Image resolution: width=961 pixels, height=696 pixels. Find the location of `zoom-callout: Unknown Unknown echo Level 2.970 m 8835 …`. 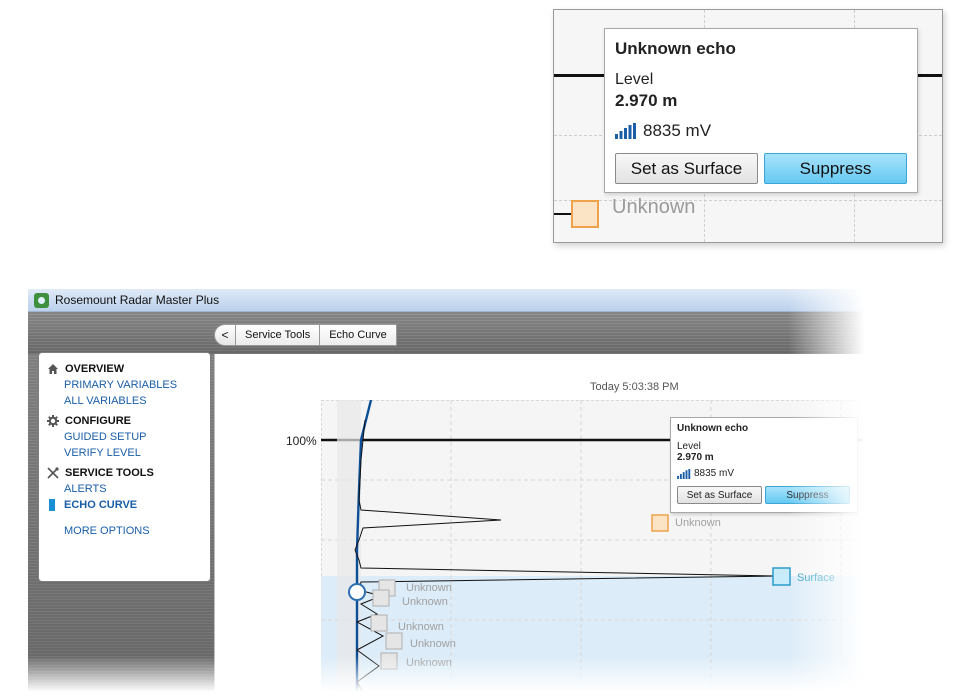

zoom-callout: Unknown Unknown echo Level 2.970 m 8835 … is located at coordinates (748, 126).